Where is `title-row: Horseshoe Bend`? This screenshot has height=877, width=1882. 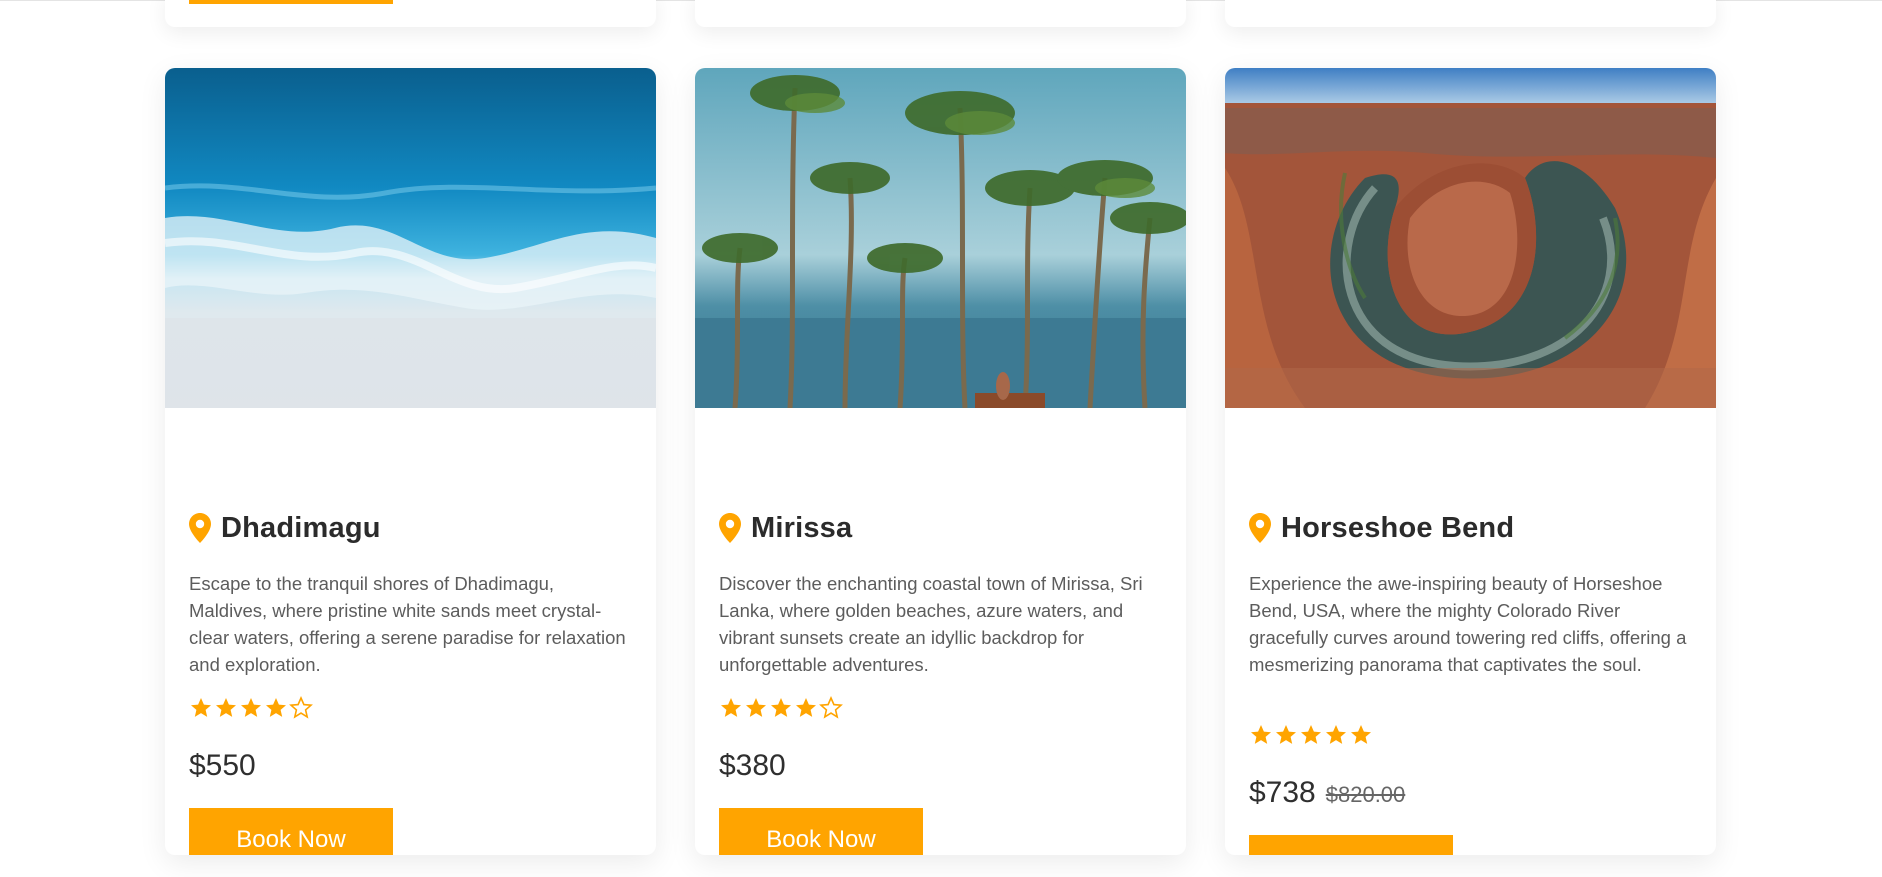
title-row: Horseshoe Bend is located at coordinates (1381, 528).